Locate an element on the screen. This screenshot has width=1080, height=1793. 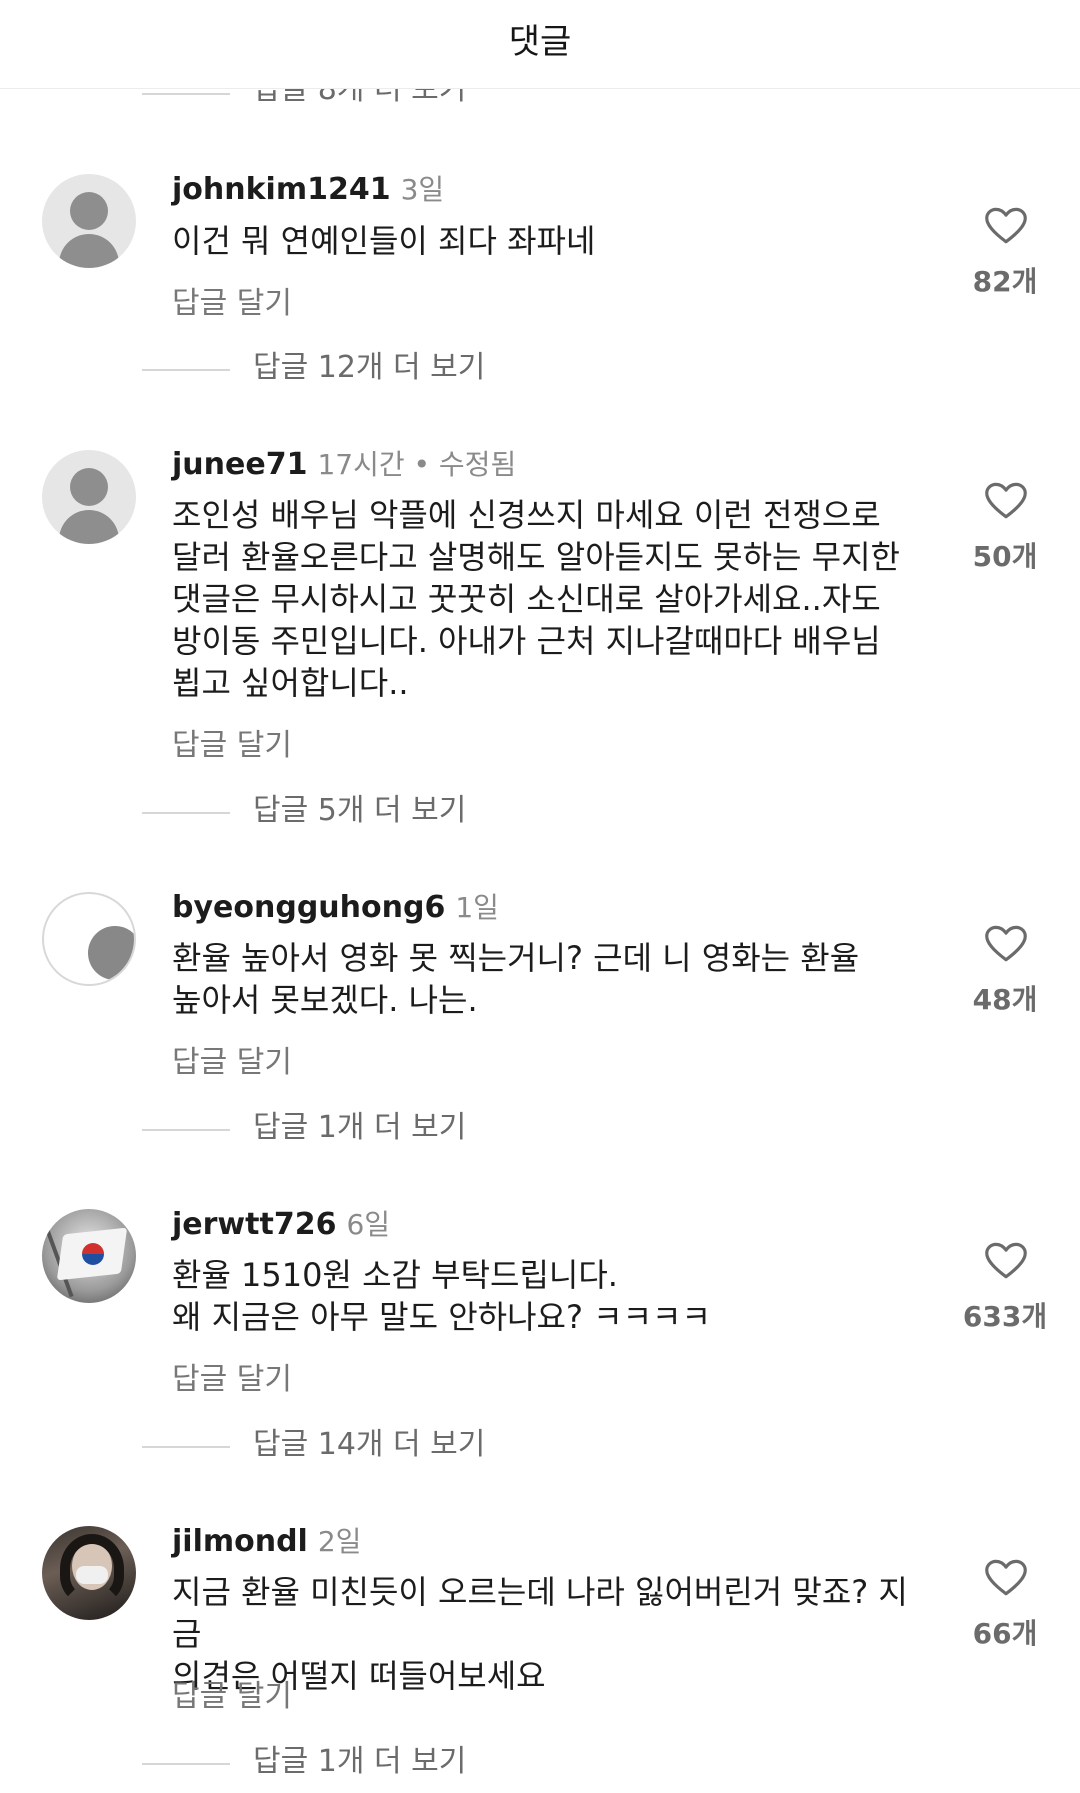
comments-header: 댓글 is located at coordinates (540, 44).